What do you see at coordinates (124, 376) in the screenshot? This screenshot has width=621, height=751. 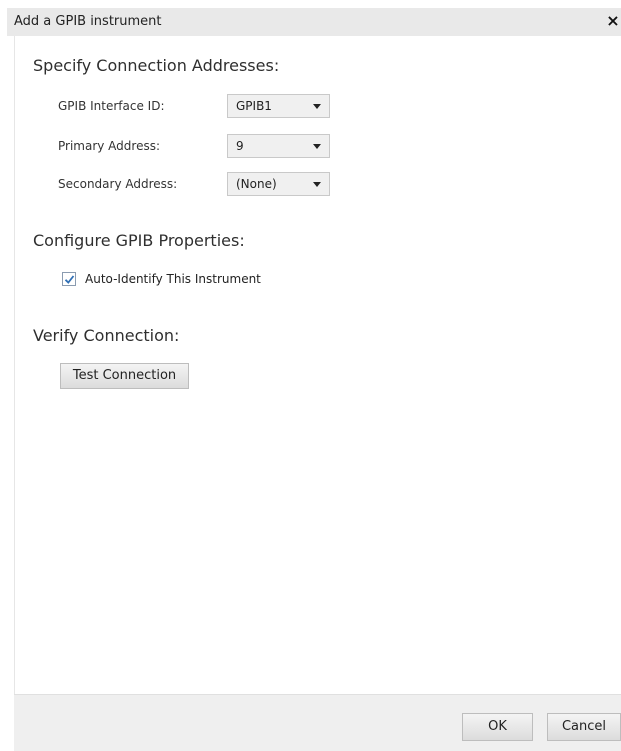 I see `test-connection-button: Test Connection` at bounding box center [124, 376].